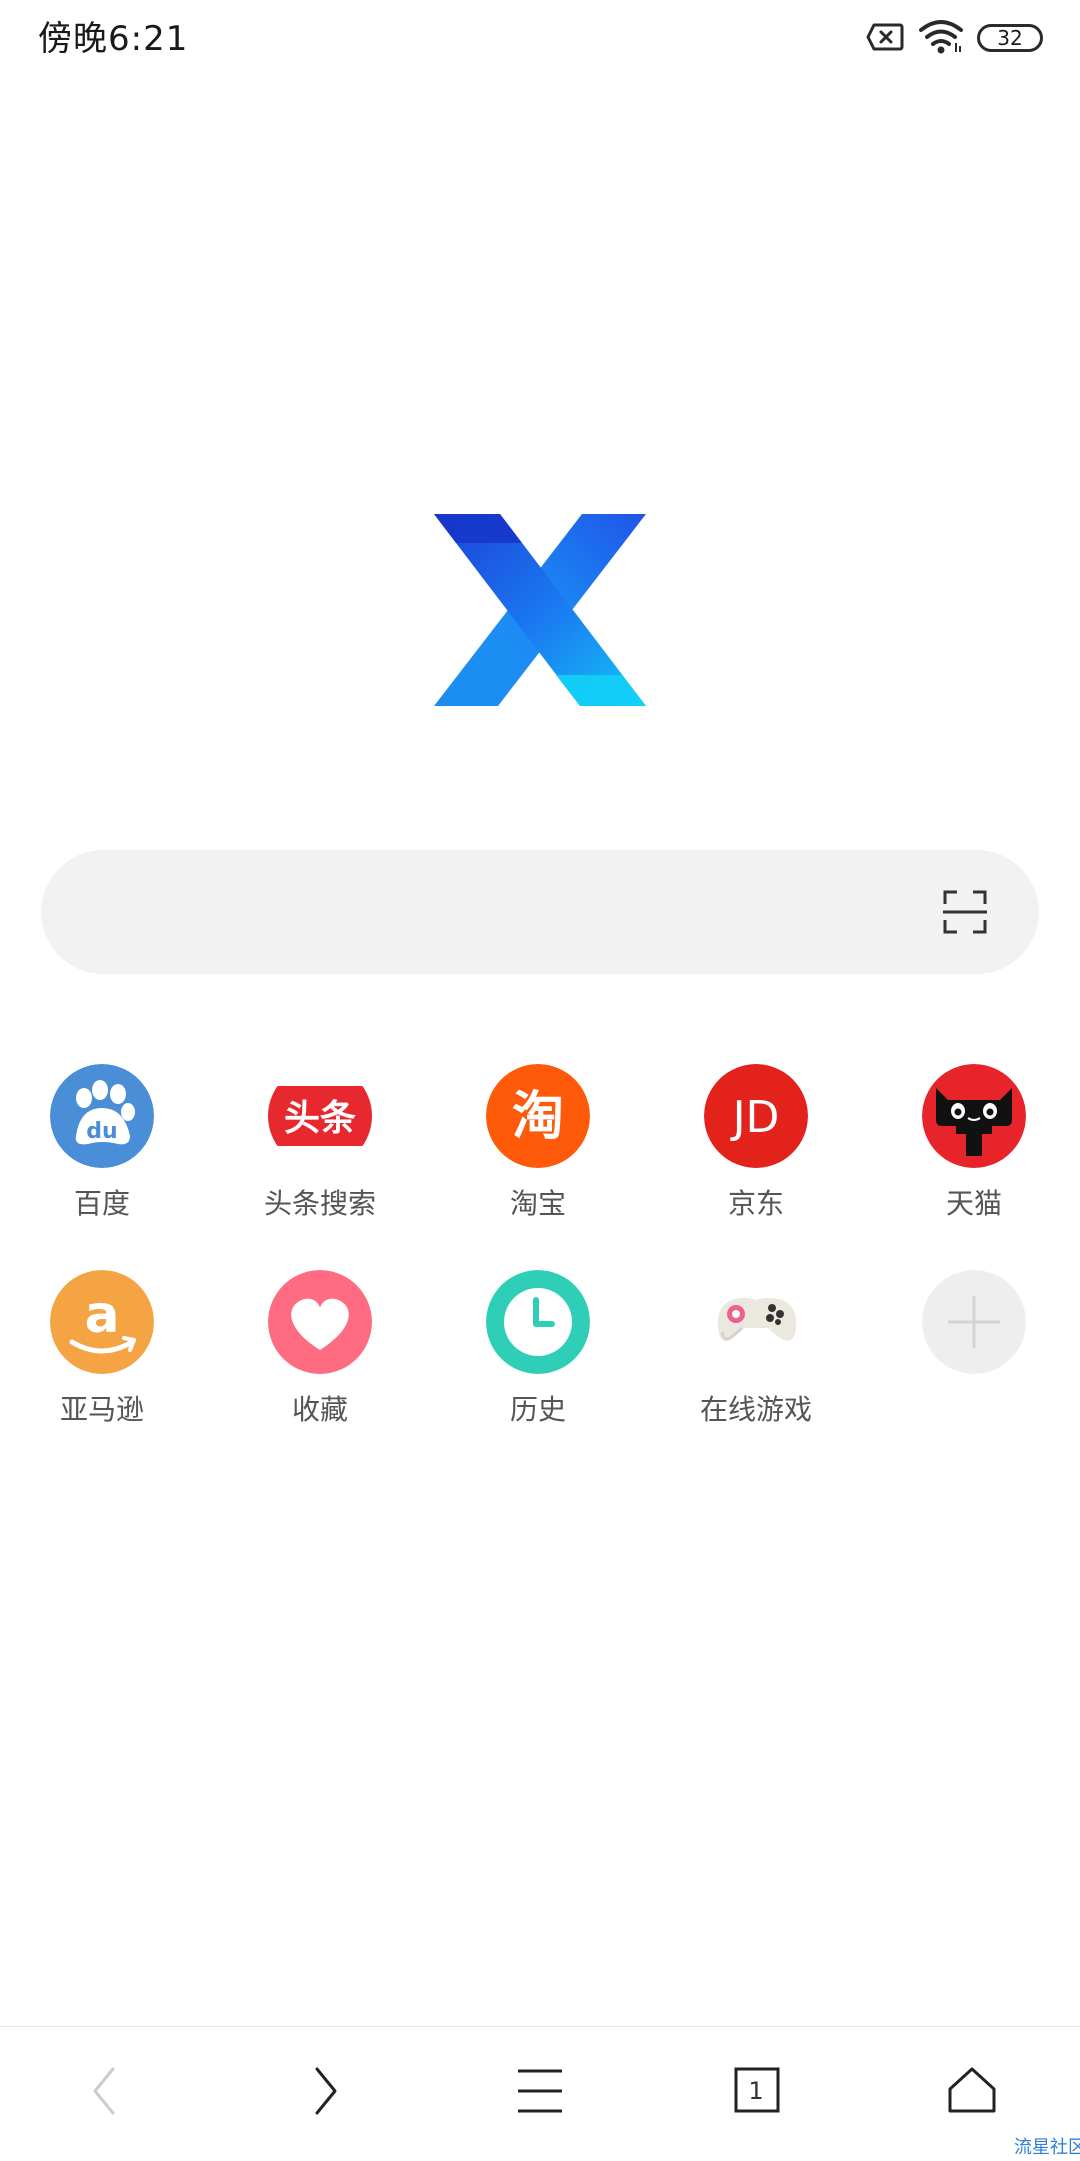  What do you see at coordinates (537, 1203) in the screenshot?
I see `shortcut-label: 淘宝` at bounding box center [537, 1203].